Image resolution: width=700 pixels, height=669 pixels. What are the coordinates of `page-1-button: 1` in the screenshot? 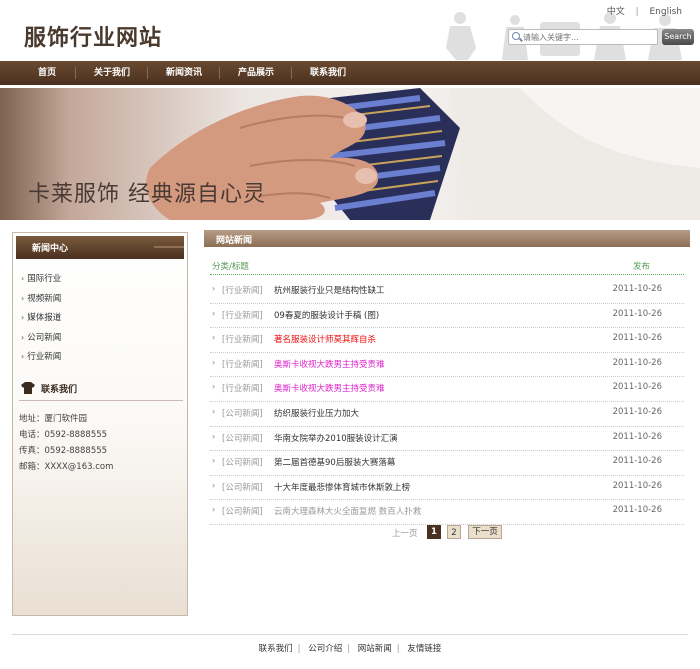 It's located at (434, 532).